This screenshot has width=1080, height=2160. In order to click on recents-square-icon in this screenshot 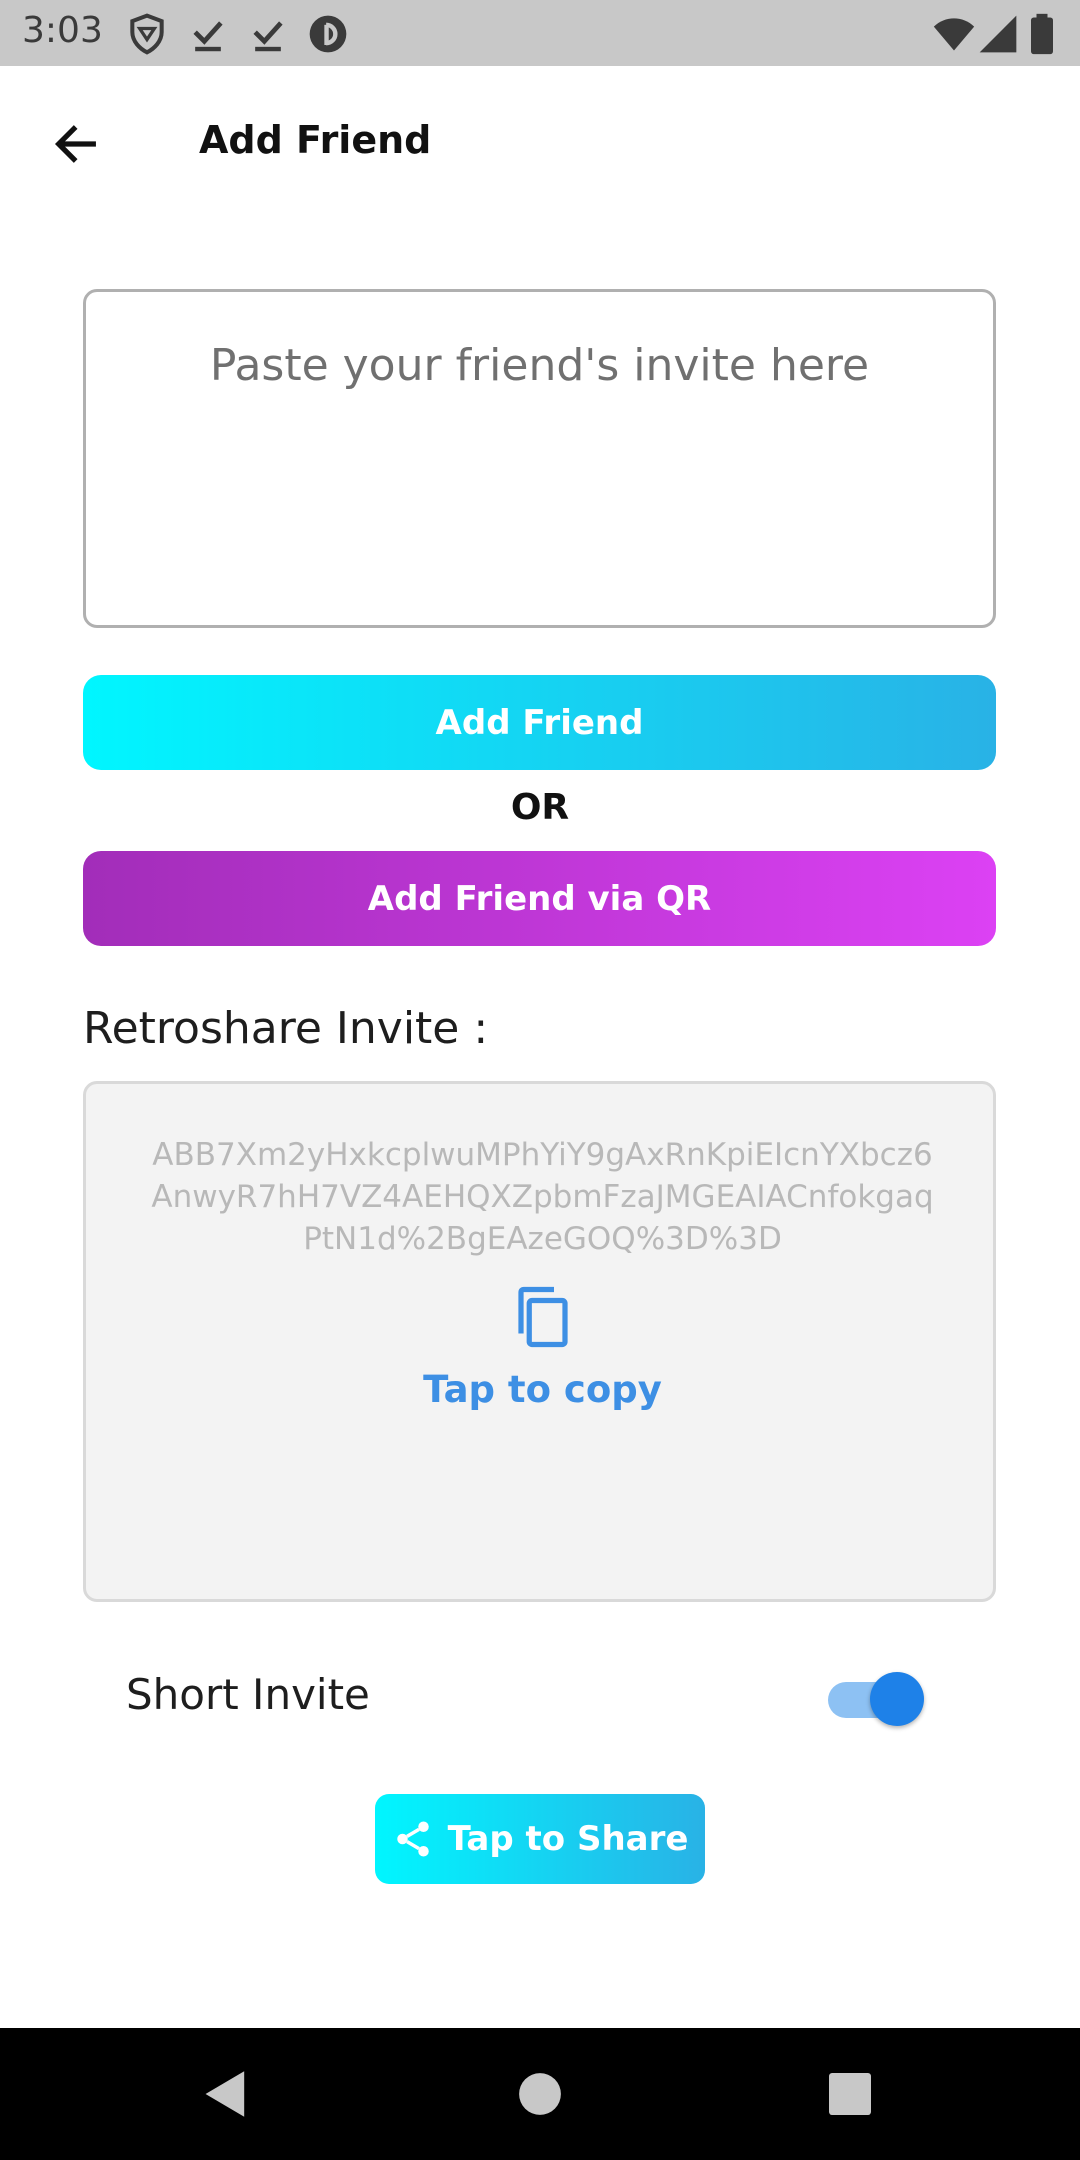, I will do `click(850, 2094)`.